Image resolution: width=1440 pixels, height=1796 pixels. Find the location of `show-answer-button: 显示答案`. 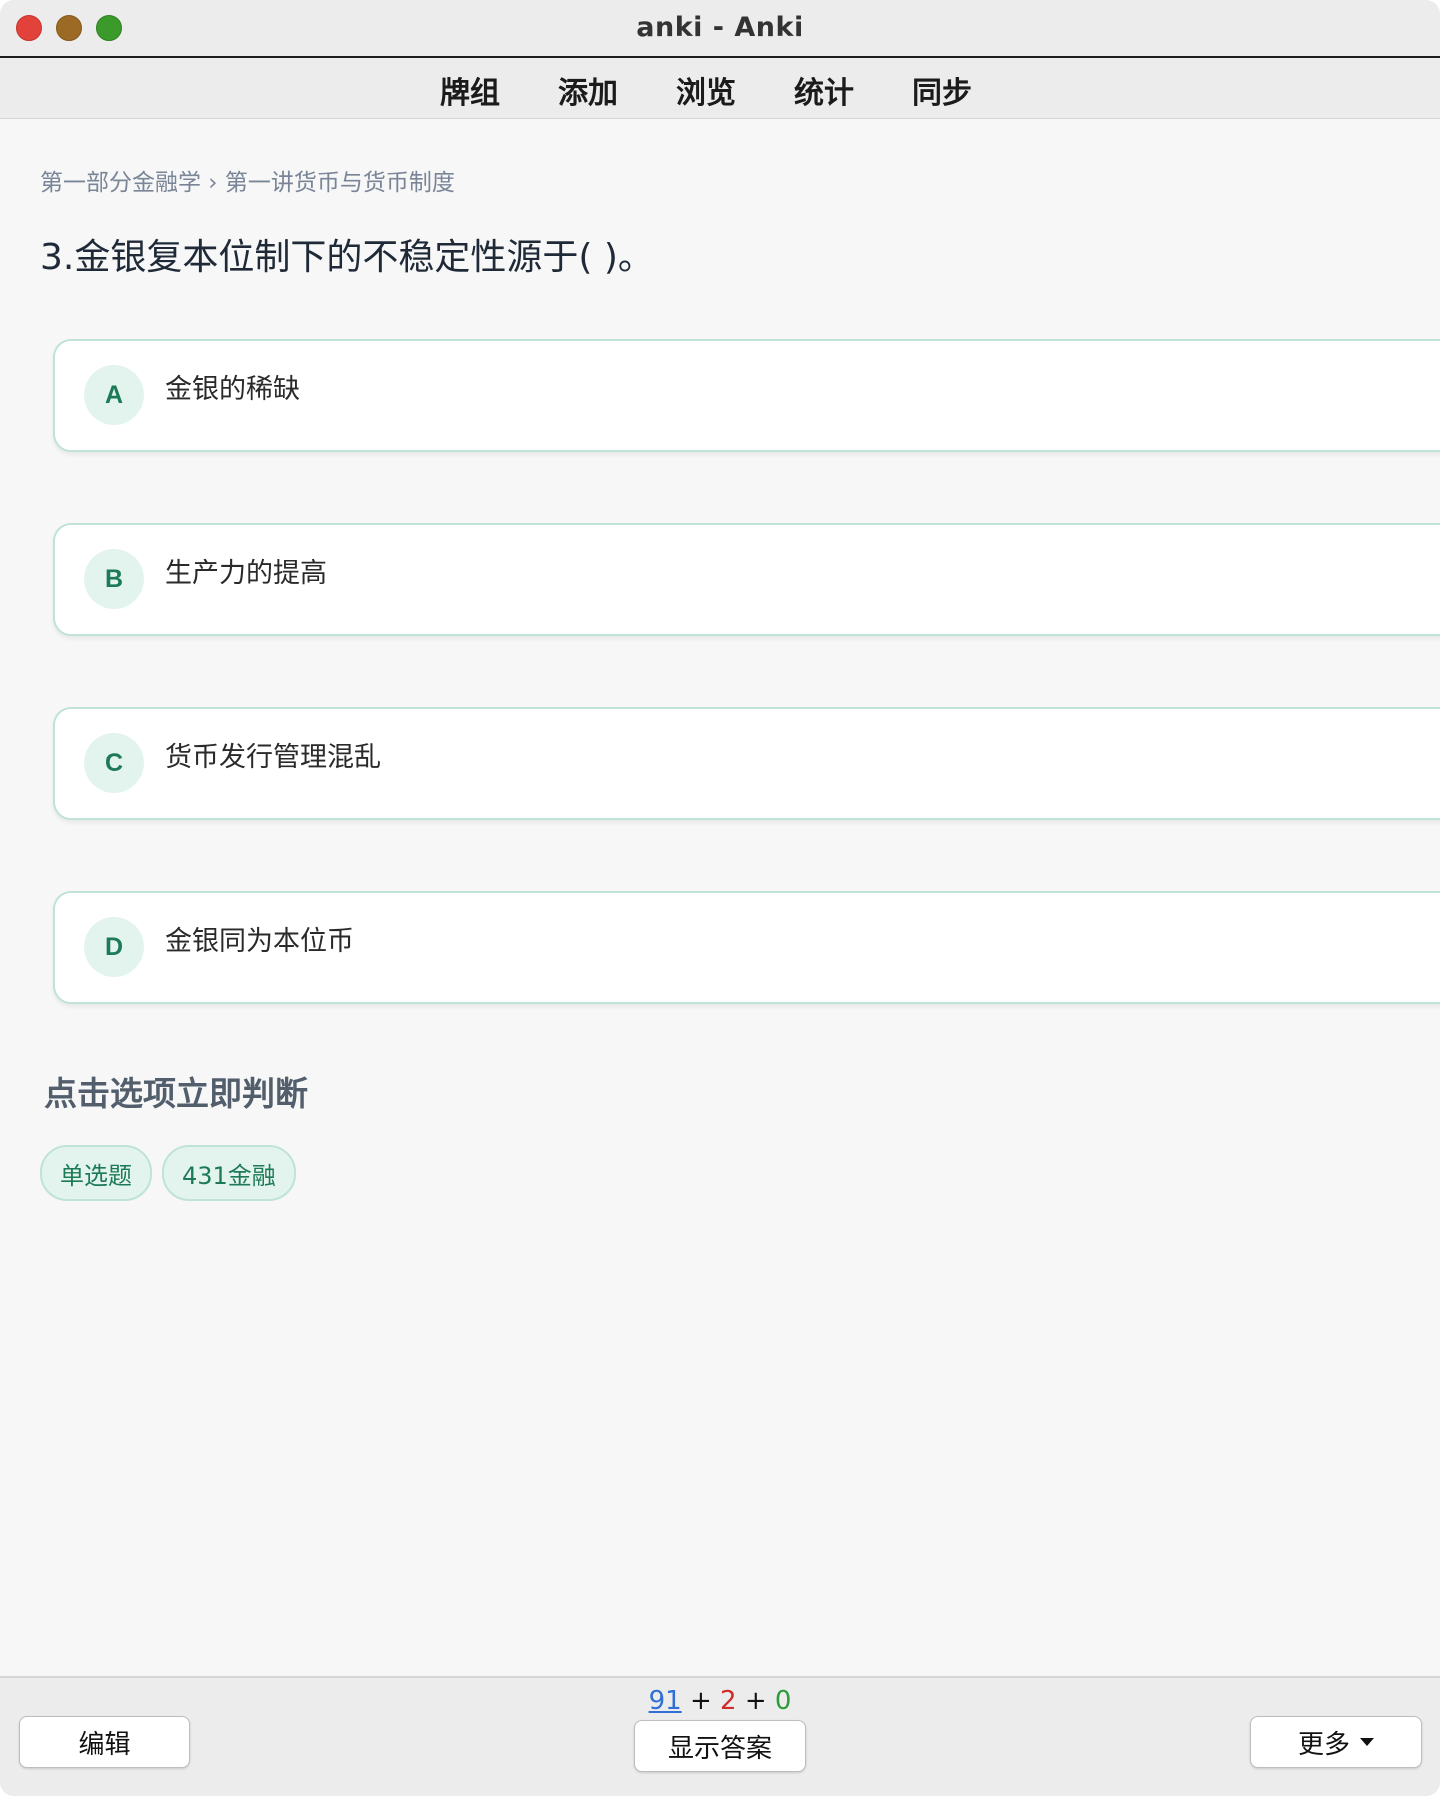

show-answer-button: 显示答案 is located at coordinates (720, 1746).